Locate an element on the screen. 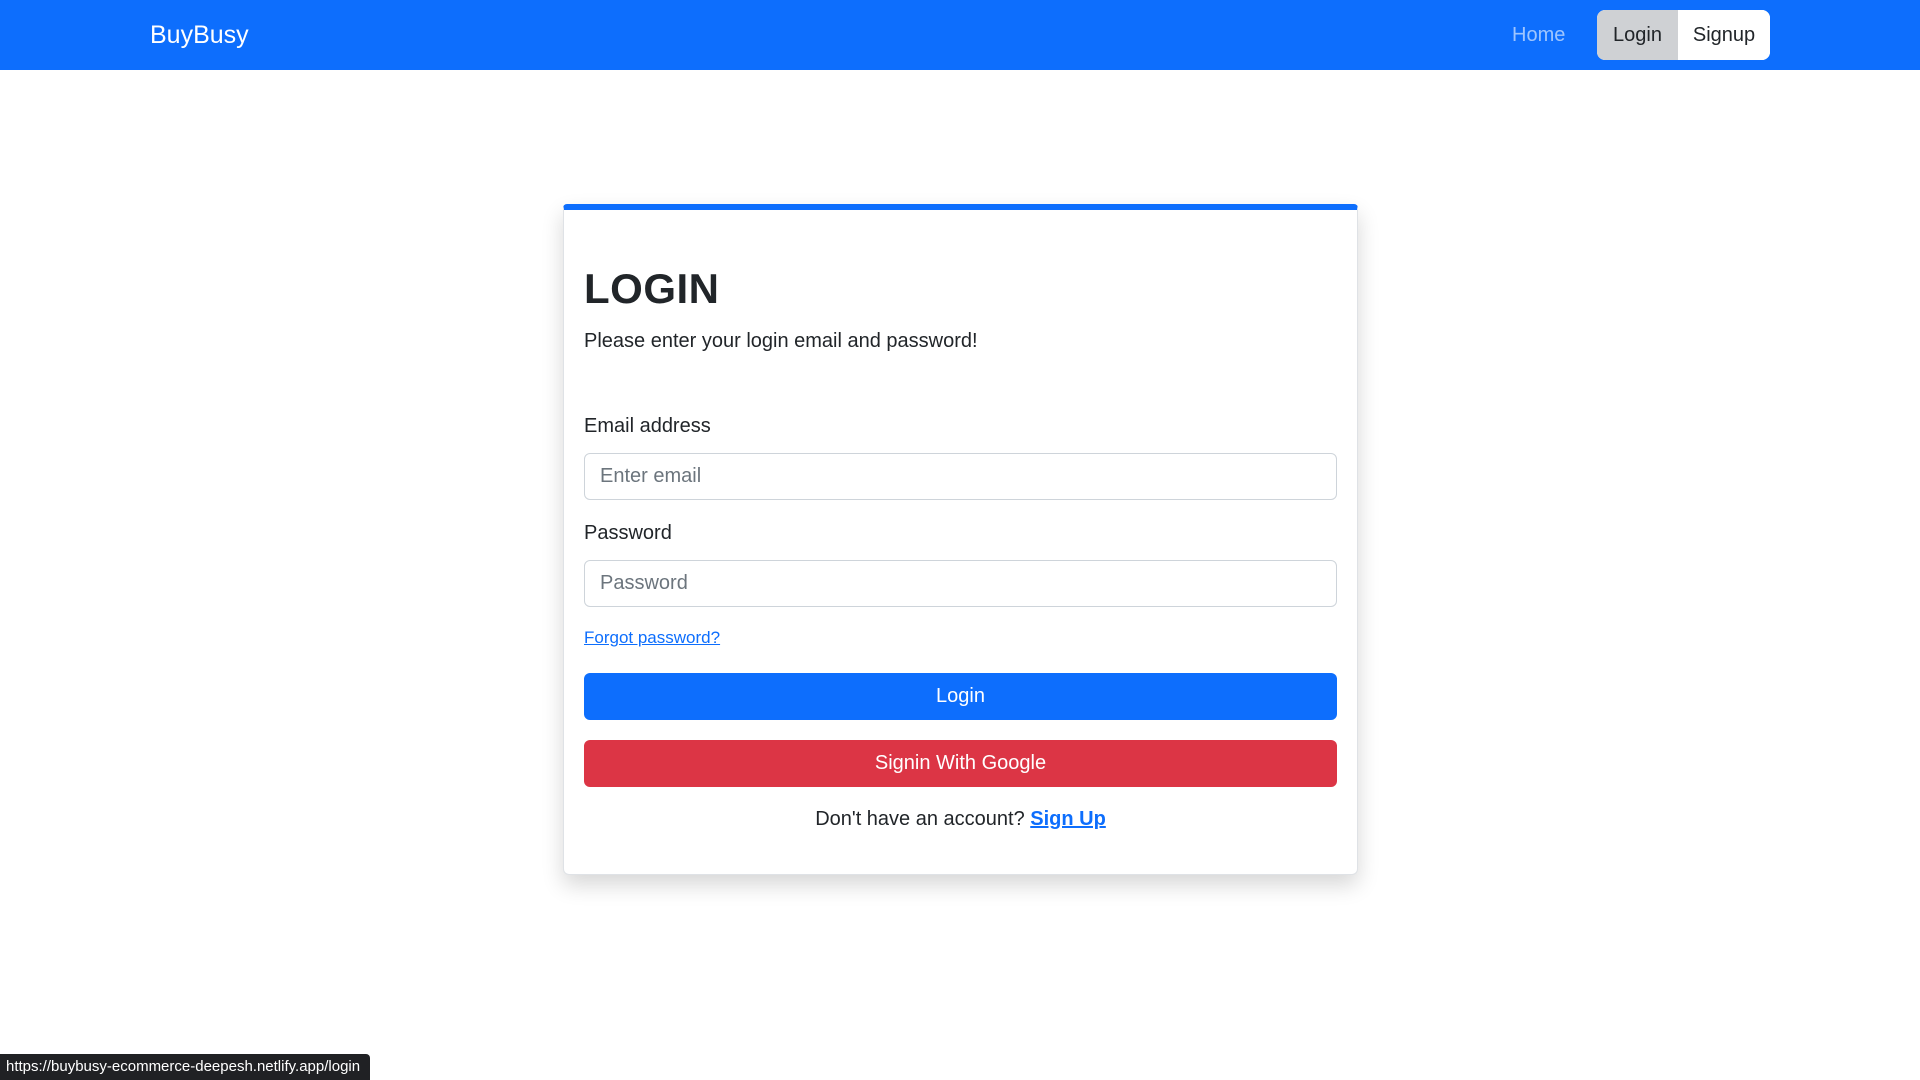 The width and height of the screenshot is (1920, 1080). login-button: Login is located at coordinates (960, 696).